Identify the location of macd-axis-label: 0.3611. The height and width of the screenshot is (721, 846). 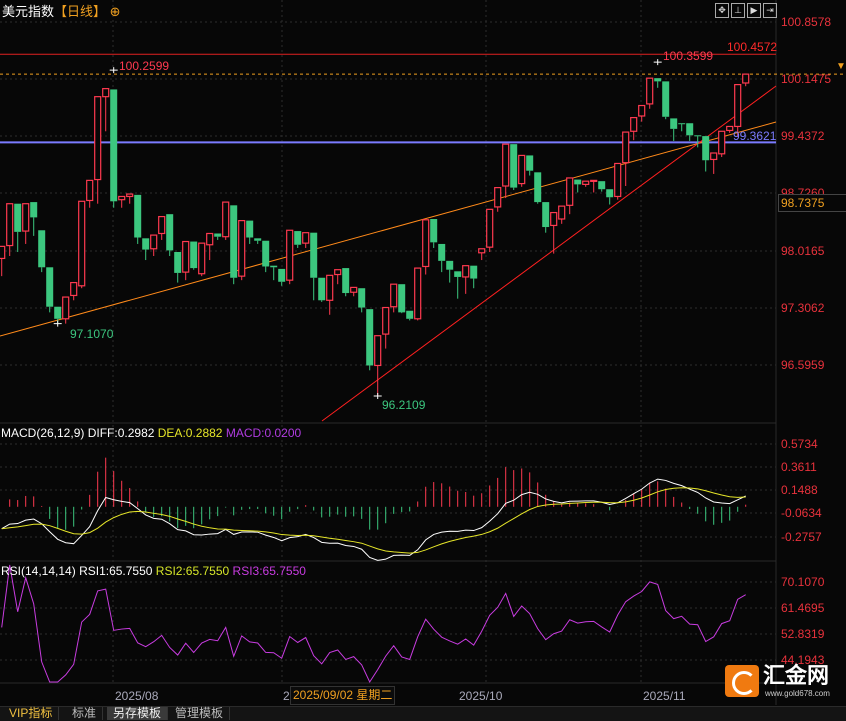
(799, 467).